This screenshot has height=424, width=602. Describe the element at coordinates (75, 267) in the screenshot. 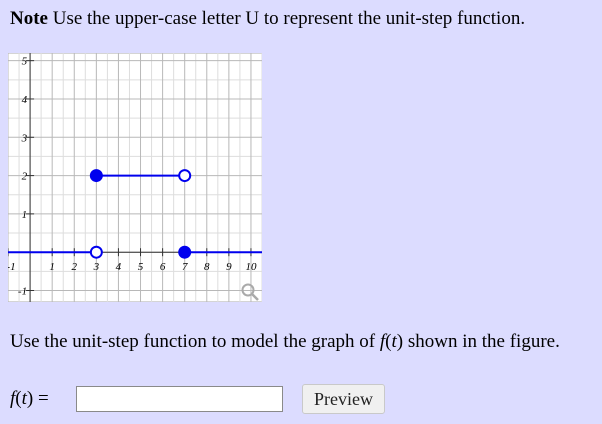

I see `x-tick-label: 2` at that location.